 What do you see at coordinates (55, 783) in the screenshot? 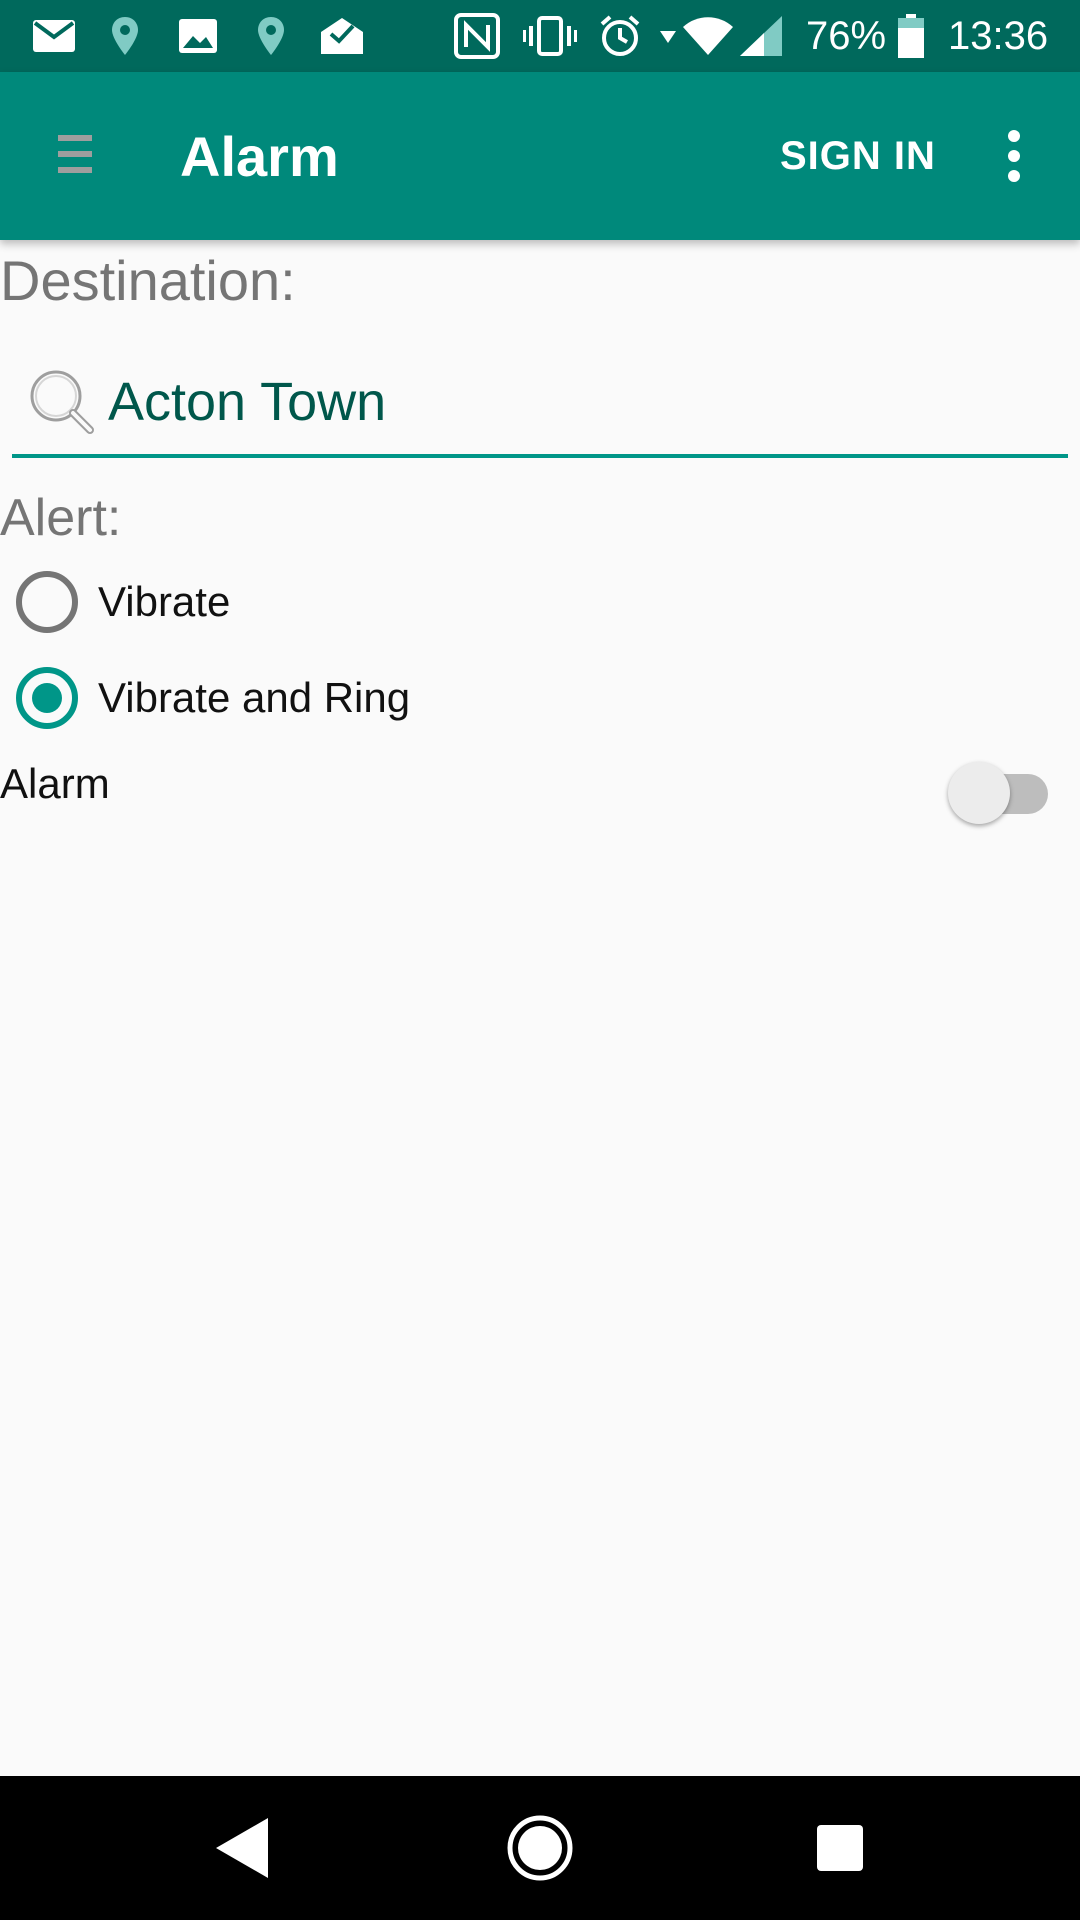
I see `alarm-toggle-label: Alarm` at bounding box center [55, 783].